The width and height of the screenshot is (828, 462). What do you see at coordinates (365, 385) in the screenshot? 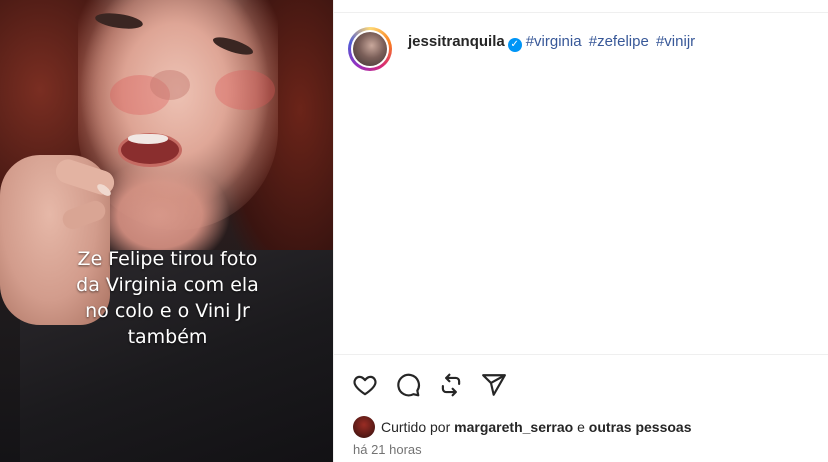
I see `heart-icon` at bounding box center [365, 385].